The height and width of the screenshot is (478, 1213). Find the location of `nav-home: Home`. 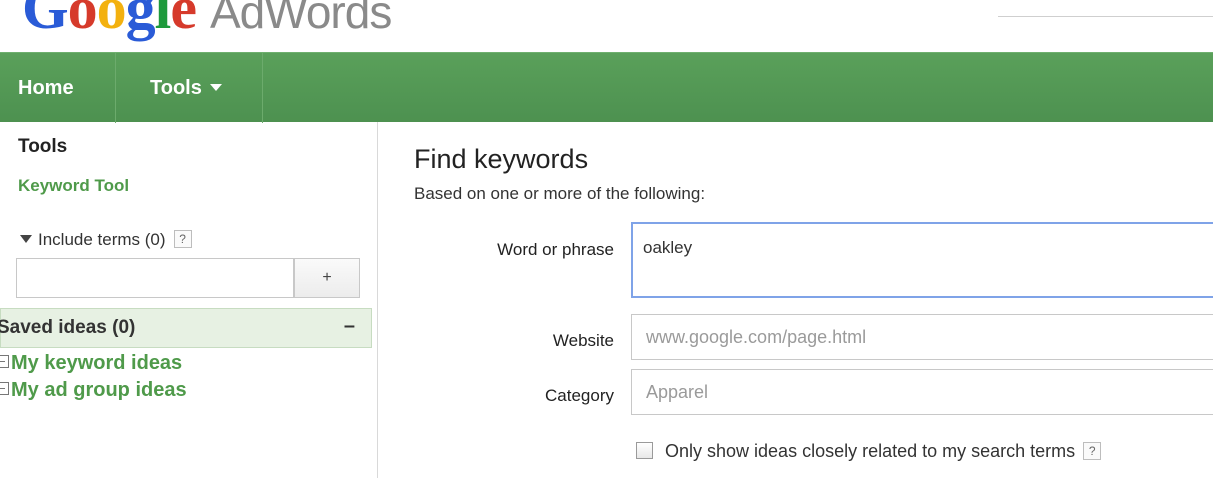

nav-home: Home is located at coordinates (58, 88).